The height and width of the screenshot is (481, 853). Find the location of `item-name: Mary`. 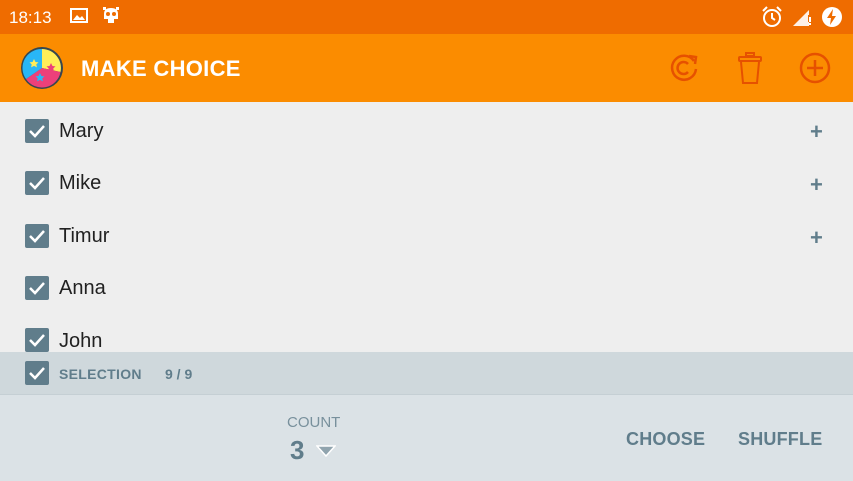

item-name: Mary is located at coordinates (81, 131).